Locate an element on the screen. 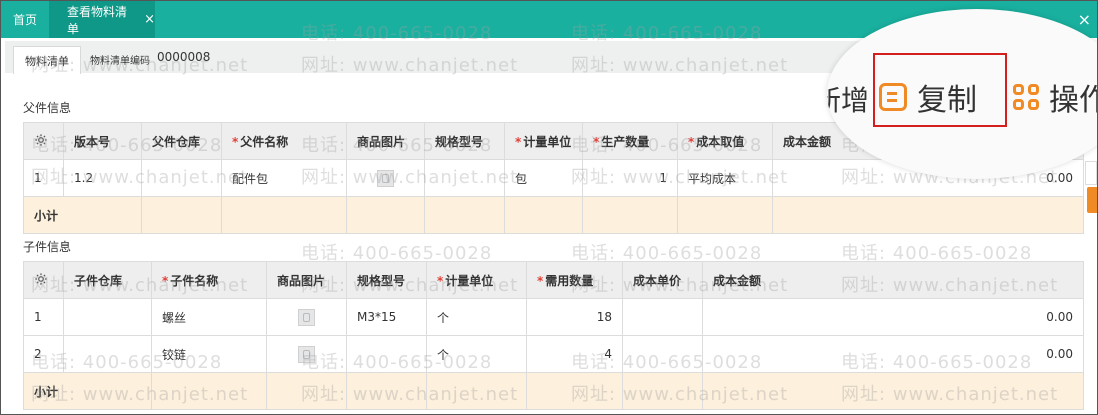 This screenshot has height=415, width=1098. cell-quantity: 18 is located at coordinates (574, 317).